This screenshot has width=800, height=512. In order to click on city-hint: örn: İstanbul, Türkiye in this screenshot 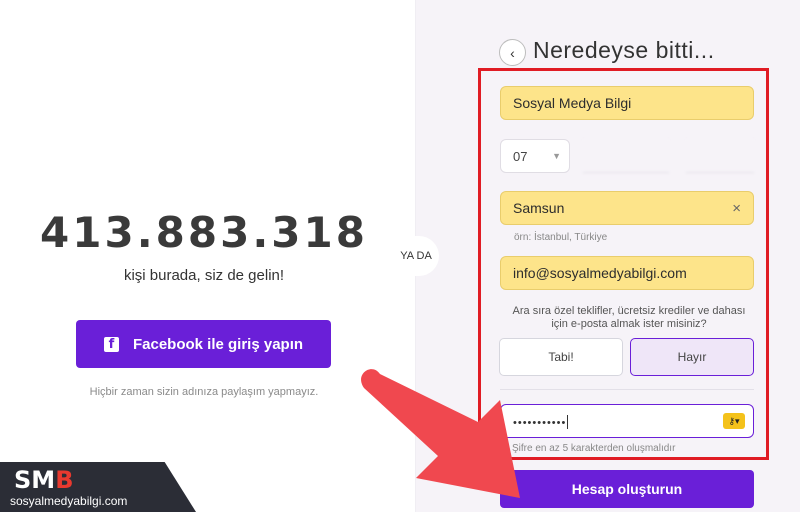, I will do `click(561, 237)`.